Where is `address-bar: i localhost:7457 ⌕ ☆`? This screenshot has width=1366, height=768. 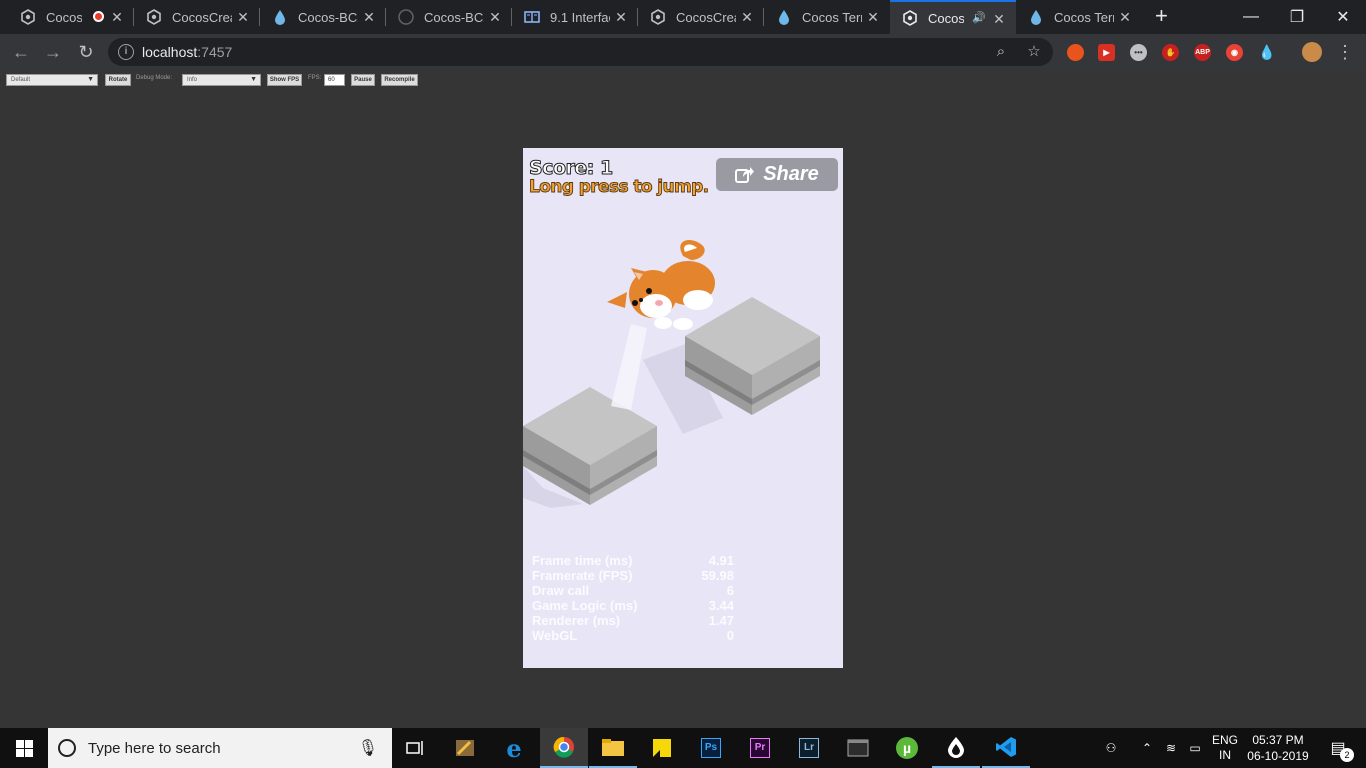 address-bar: i localhost:7457 ⌕ ☆ is located at coordinates (580, 52).